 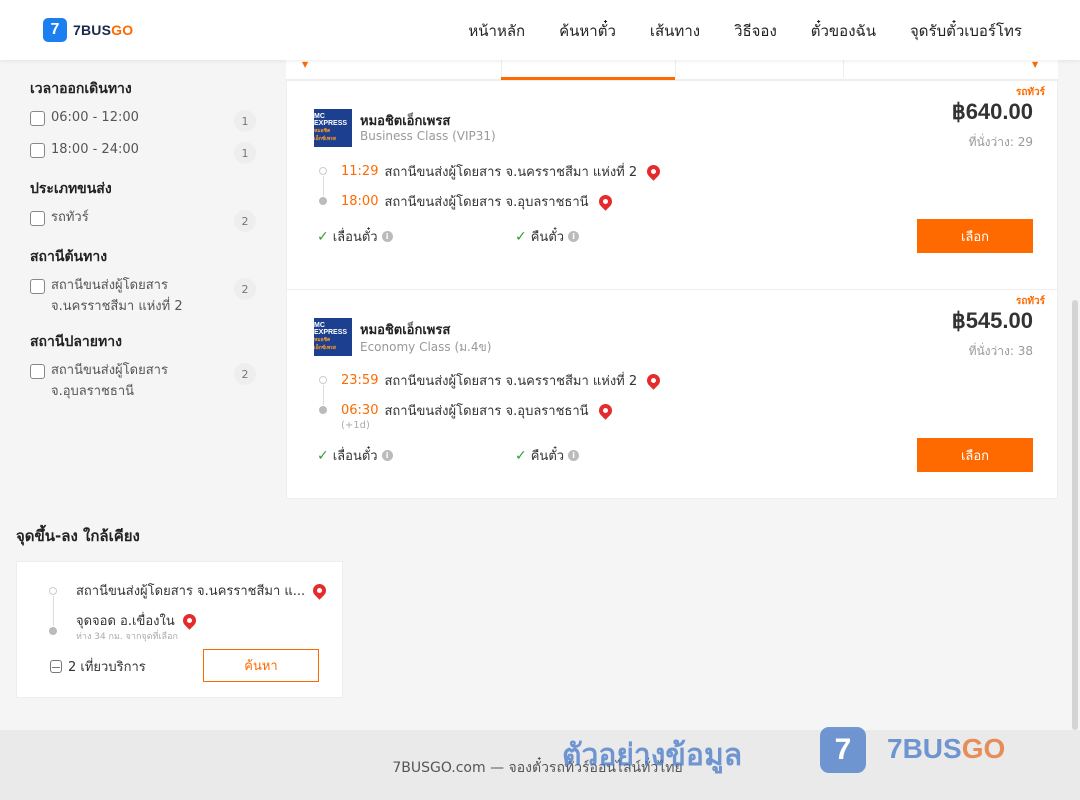 I want to click on nearby-distance: ห่าง 34 กม. จากจุดที่เลือก, so click(x=127, y=637).